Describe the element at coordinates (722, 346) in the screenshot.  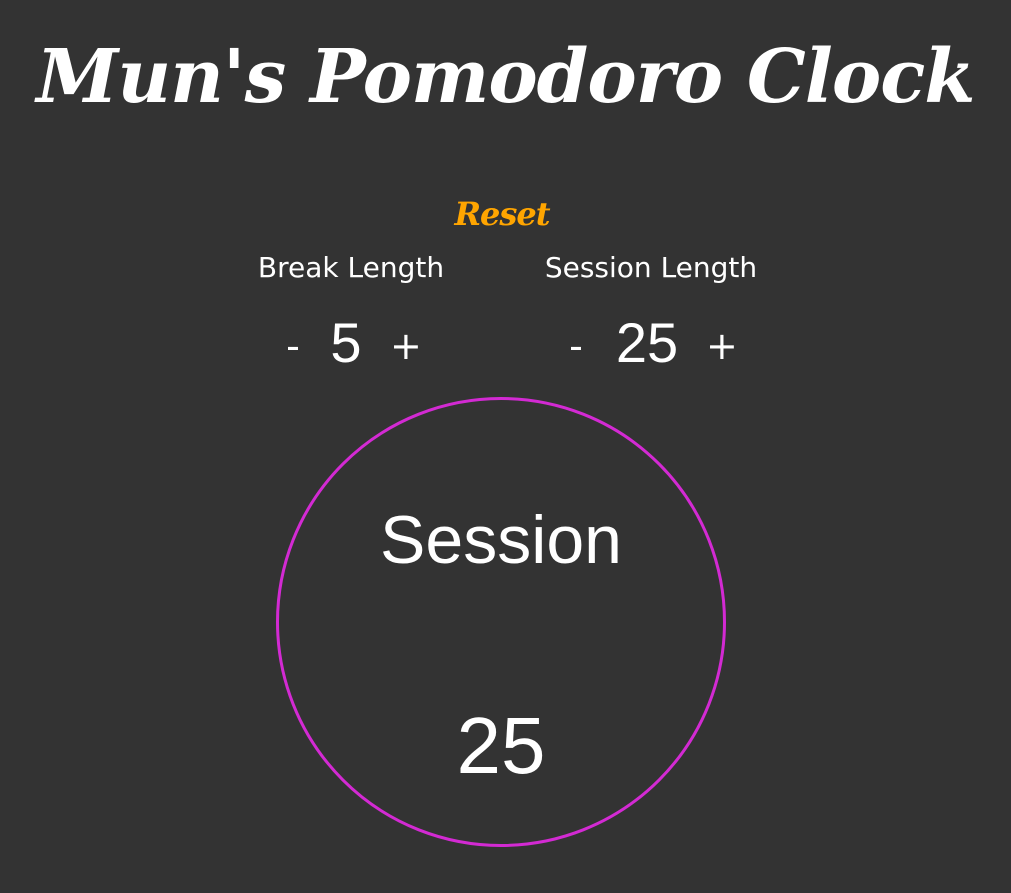
I see `session-increment-button: +` at that location.